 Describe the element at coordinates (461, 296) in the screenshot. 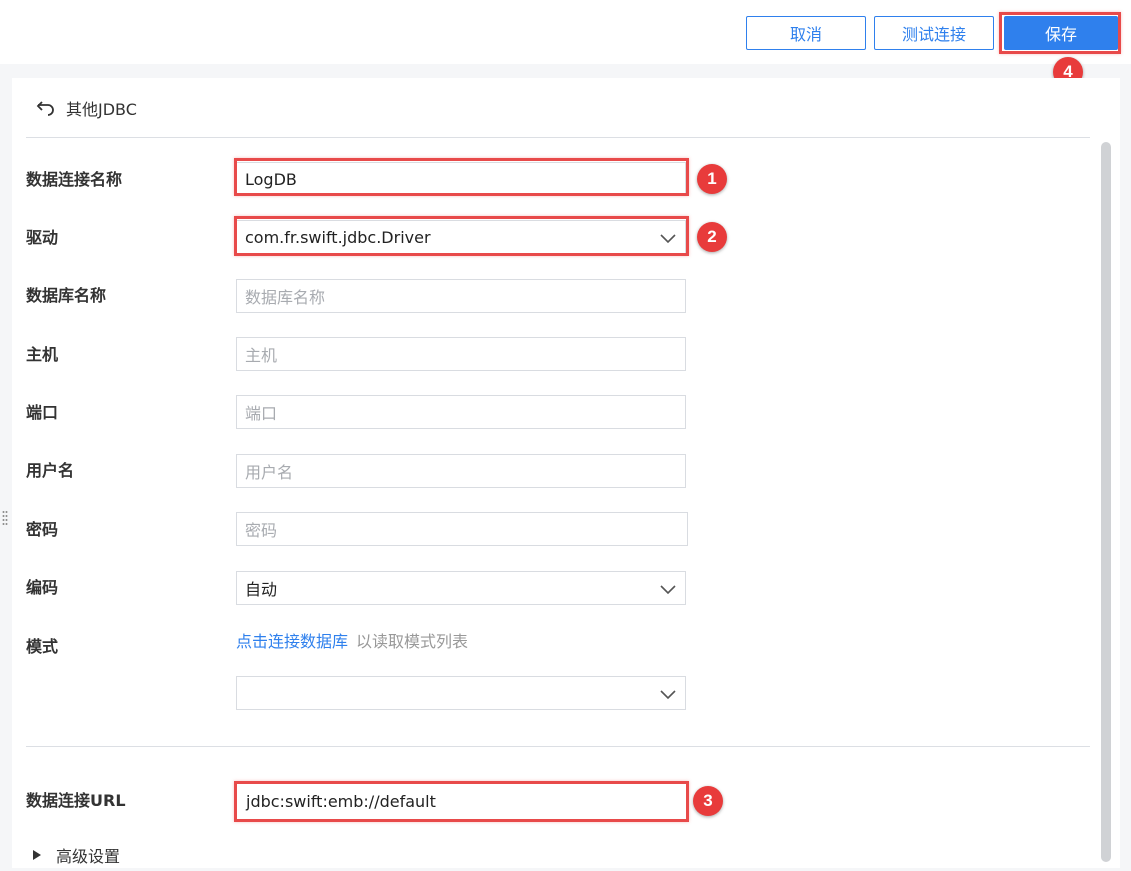

I see `database-name-input: 数据库名称` at that location.